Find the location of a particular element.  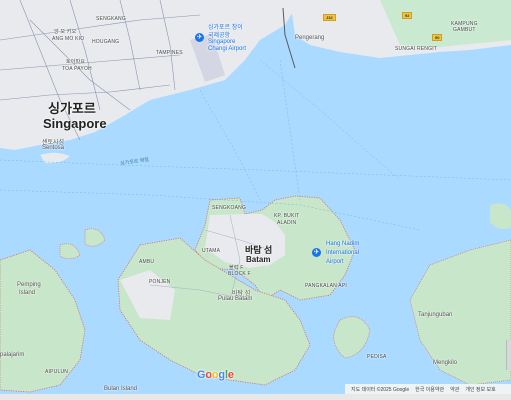

place-label: ALADIN is located at coordinates (287, 223).